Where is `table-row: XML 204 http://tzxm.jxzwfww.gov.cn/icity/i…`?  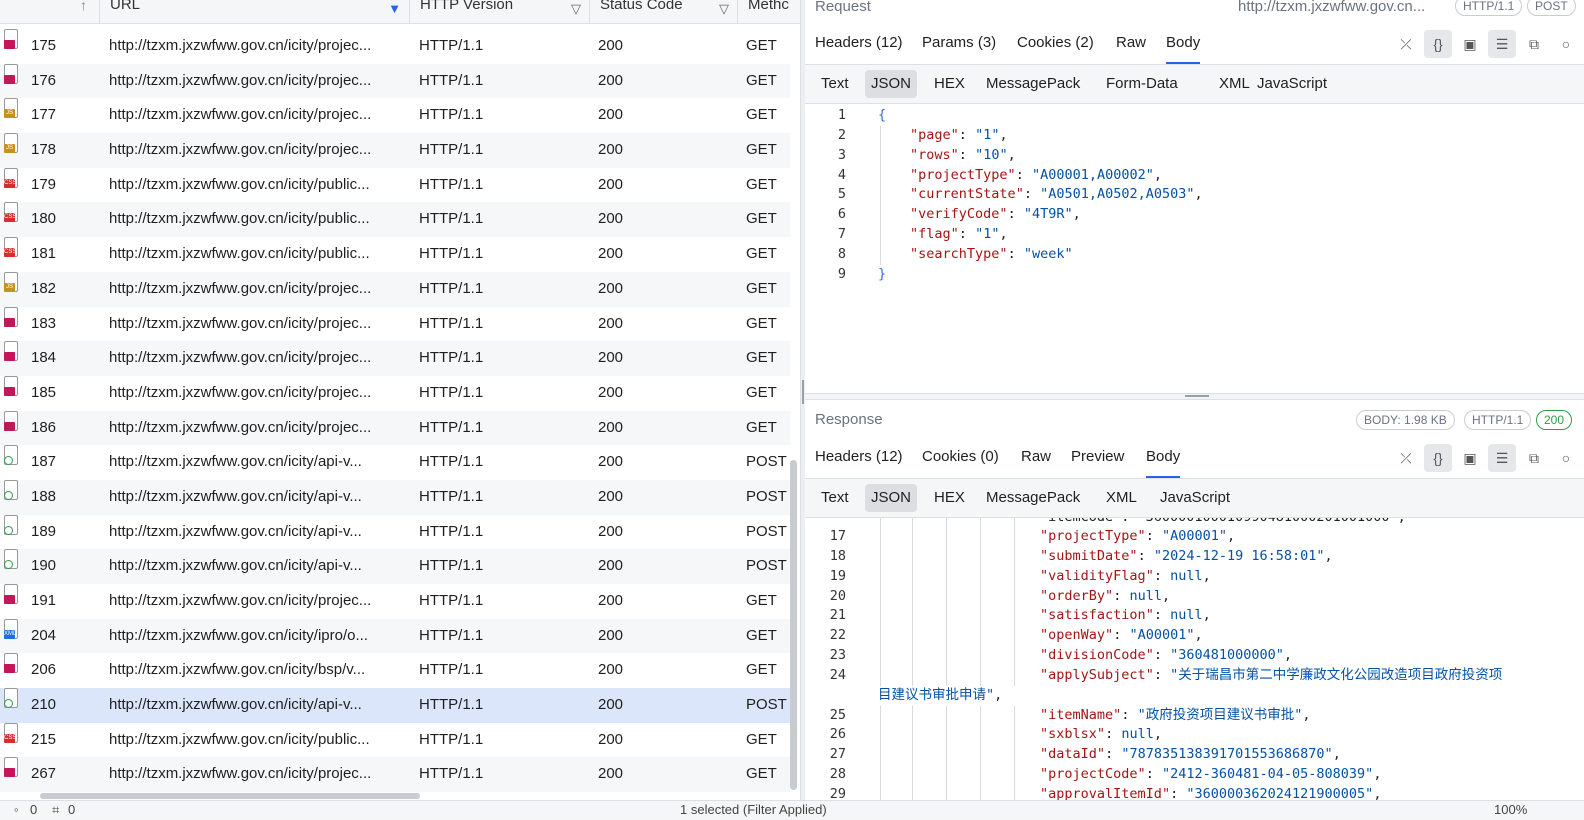 table-row: XML 204 http://tzxm.jxzwfww.gov.cn/icity/i… is located at coordinates (395, 636).